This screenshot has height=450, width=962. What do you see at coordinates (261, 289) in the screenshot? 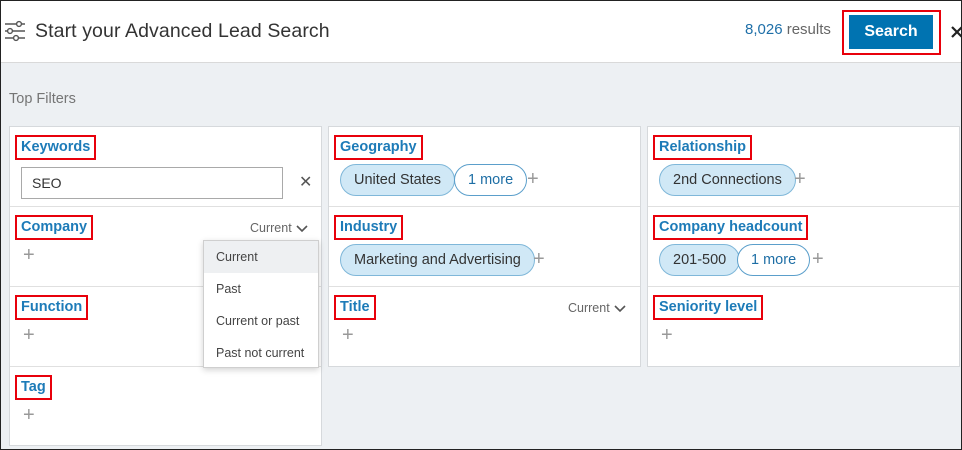
I see `dropdown-option-past: Past` at bounding box center [261, 289].